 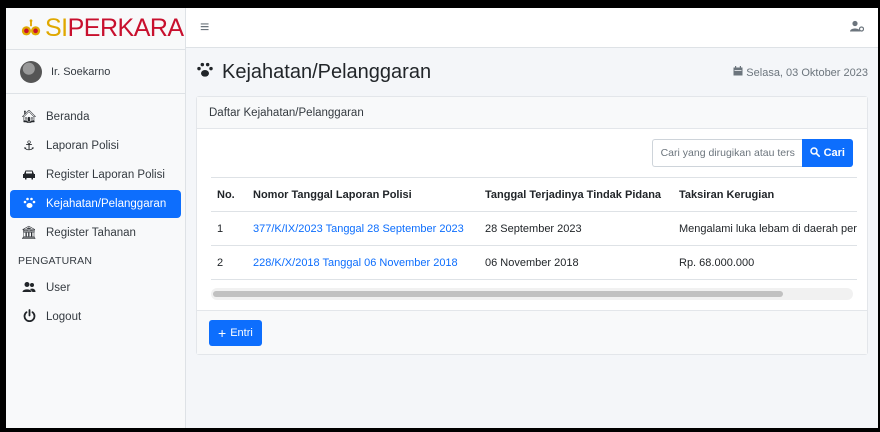 I want to click on search-bar: Cari yang dirugikan atau ters Cari, so click(x=532, y=155).